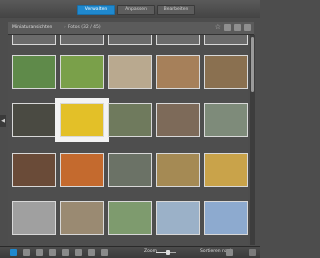 The height and width of the screenshot is (258, 320). Describe the element at coordinates (78, 252) in the screenshot. I see `rotate-right-icon` at that location.